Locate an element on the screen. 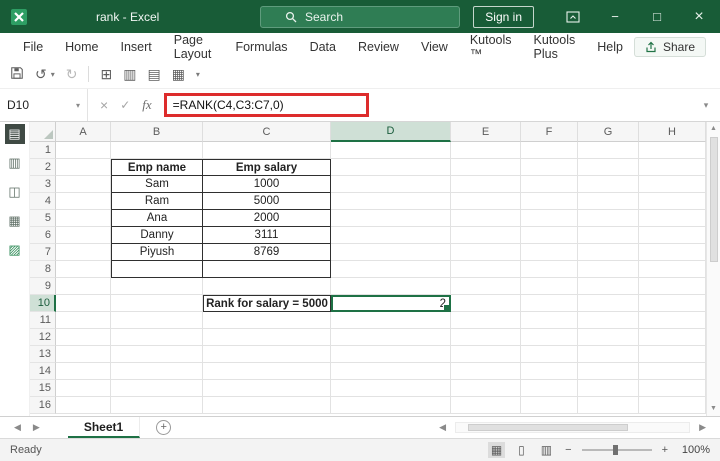 This screenshot has width=720, height=461. cell-D14 is located at coordinates (391, 371).